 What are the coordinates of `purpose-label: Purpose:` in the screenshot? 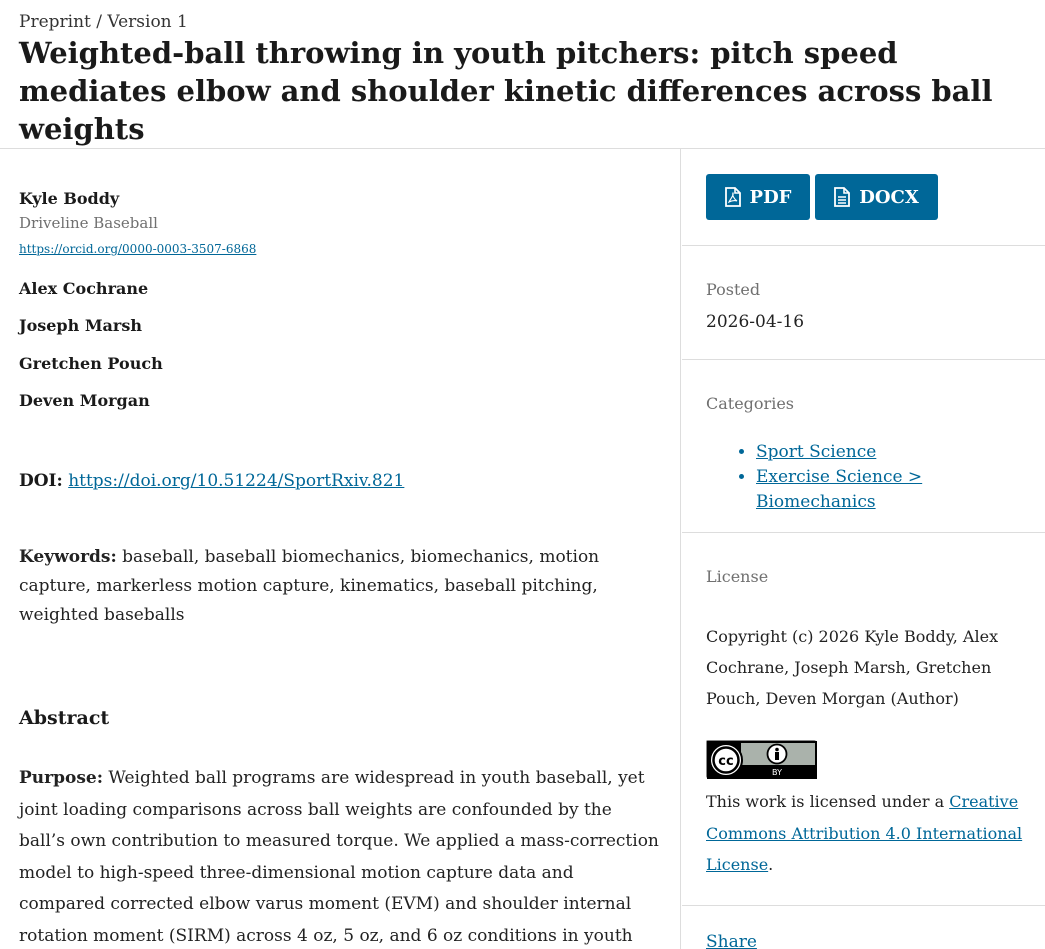 It's located at (61, 778).